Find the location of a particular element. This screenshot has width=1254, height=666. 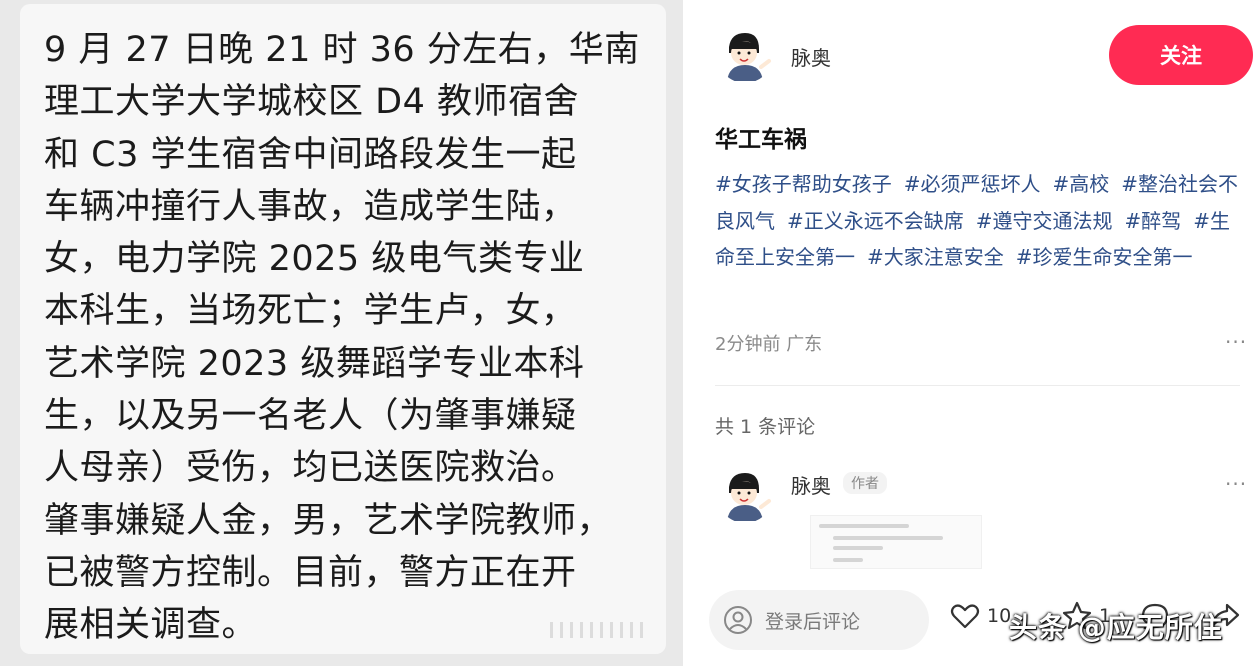

hashtag: #大家注意安全 is located at coordinates (935, 257).